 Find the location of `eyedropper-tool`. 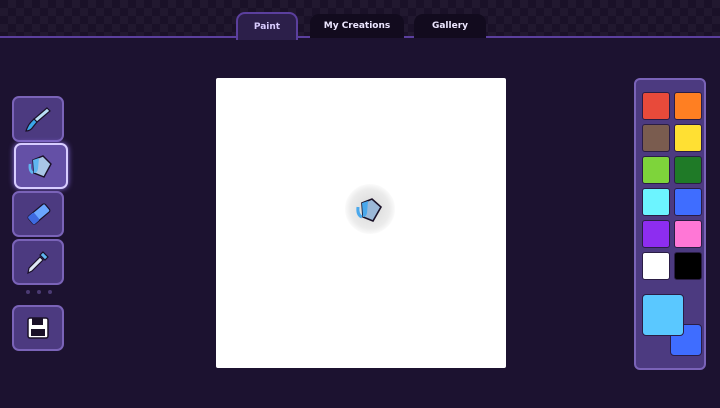

eyedropper-tool is located at coordinates (38, 262).